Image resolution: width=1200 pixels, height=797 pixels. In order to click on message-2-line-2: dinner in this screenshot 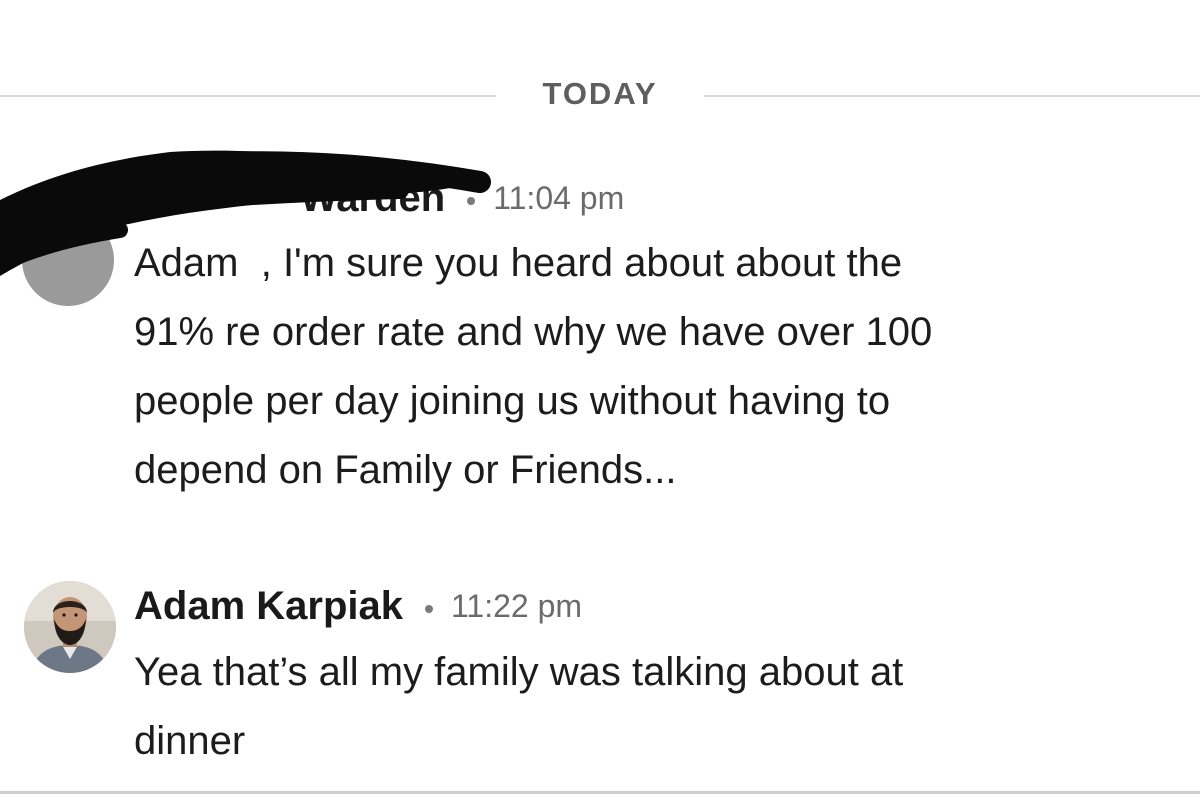, I will do `click(190, 741)`.